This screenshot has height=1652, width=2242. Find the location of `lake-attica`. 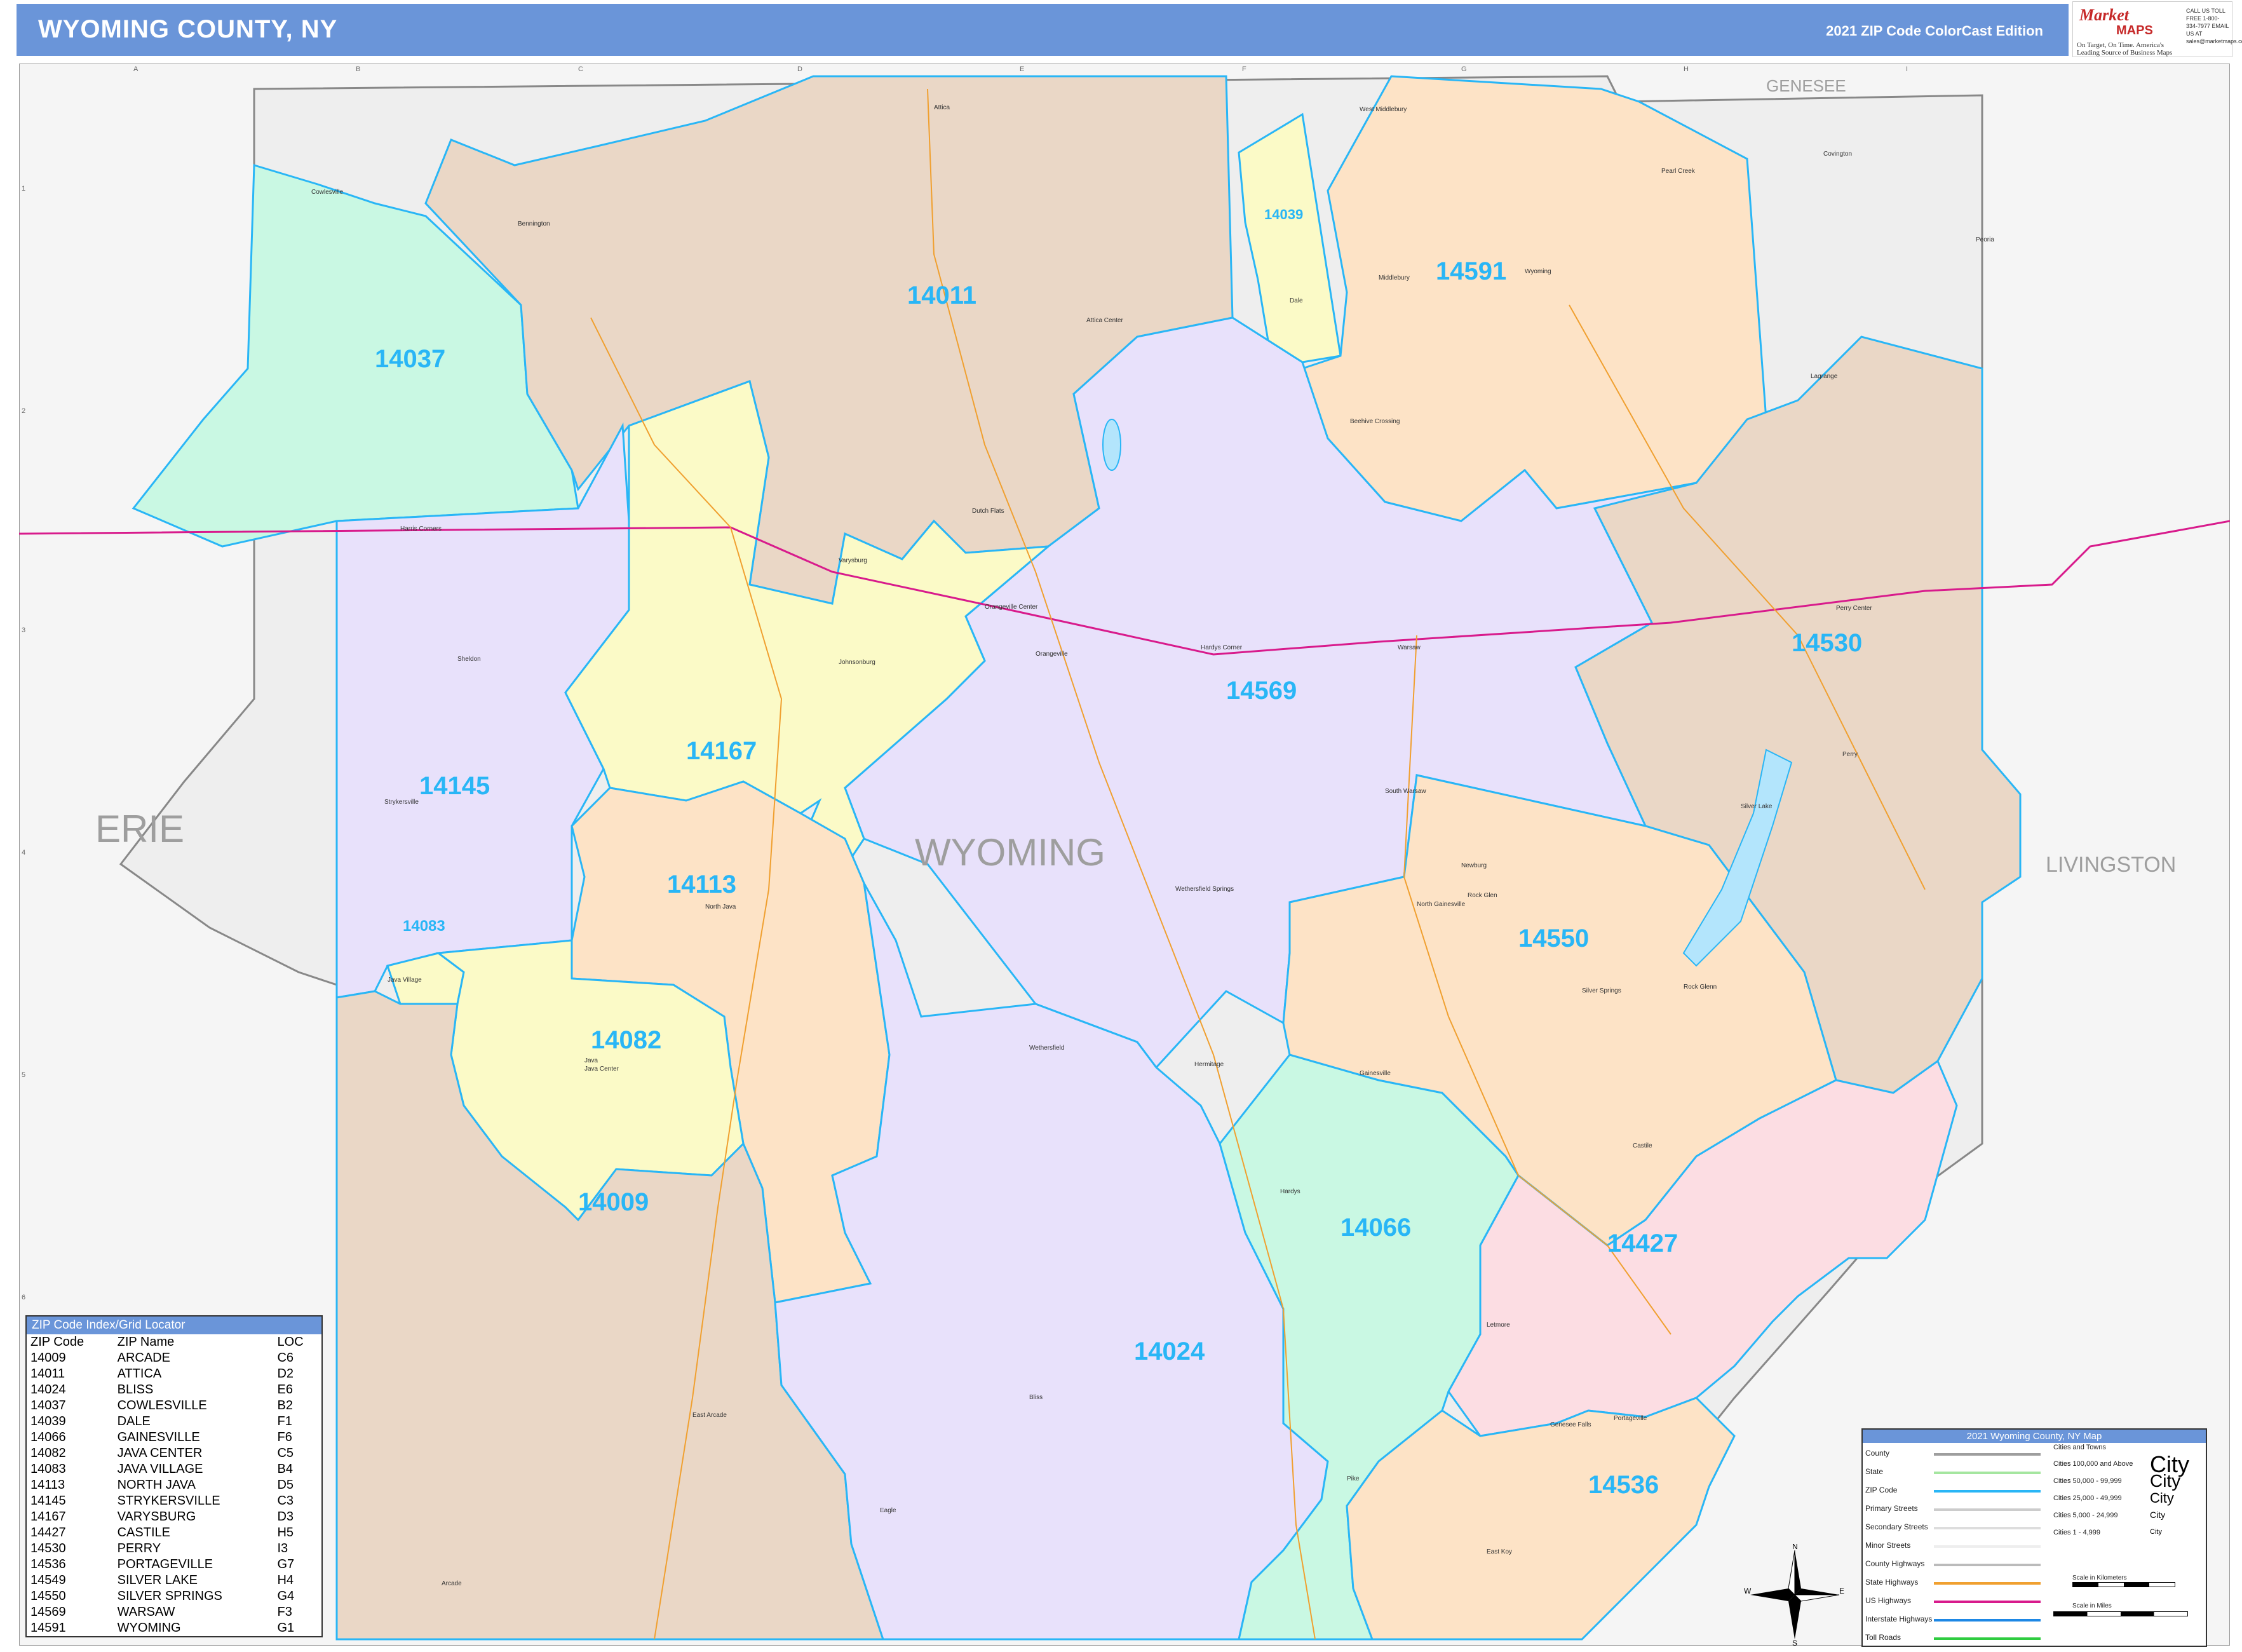

lake-attica is located at coordinates (1111, 445).